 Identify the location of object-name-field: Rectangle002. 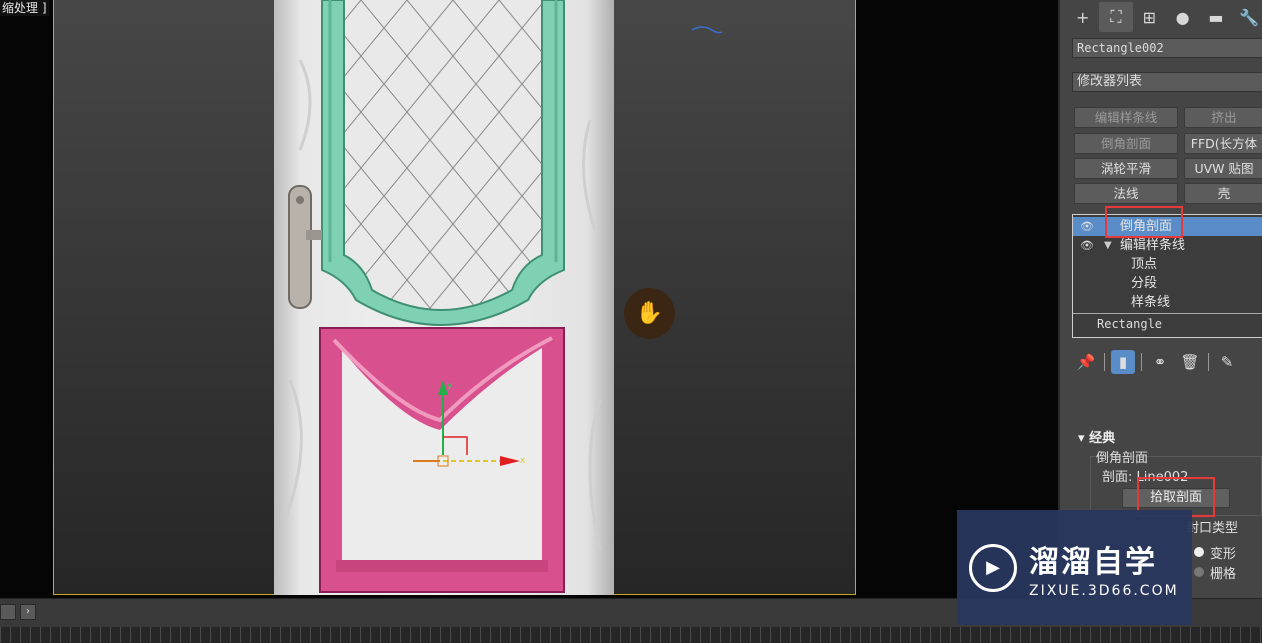
(1167, 48).